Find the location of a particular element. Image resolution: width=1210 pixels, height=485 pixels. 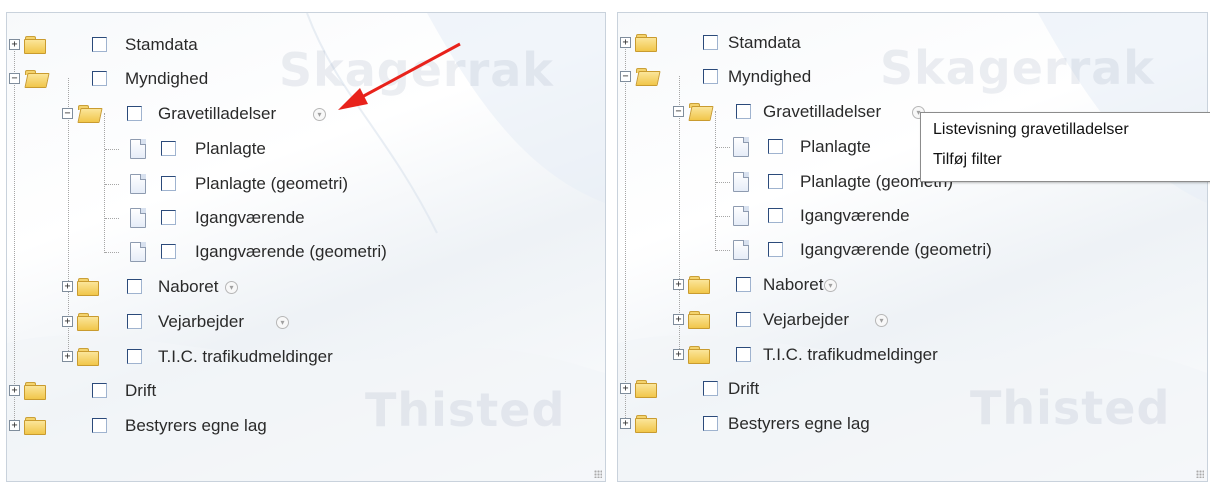

node-label: Planlagte is located at coordinates (835, 146).